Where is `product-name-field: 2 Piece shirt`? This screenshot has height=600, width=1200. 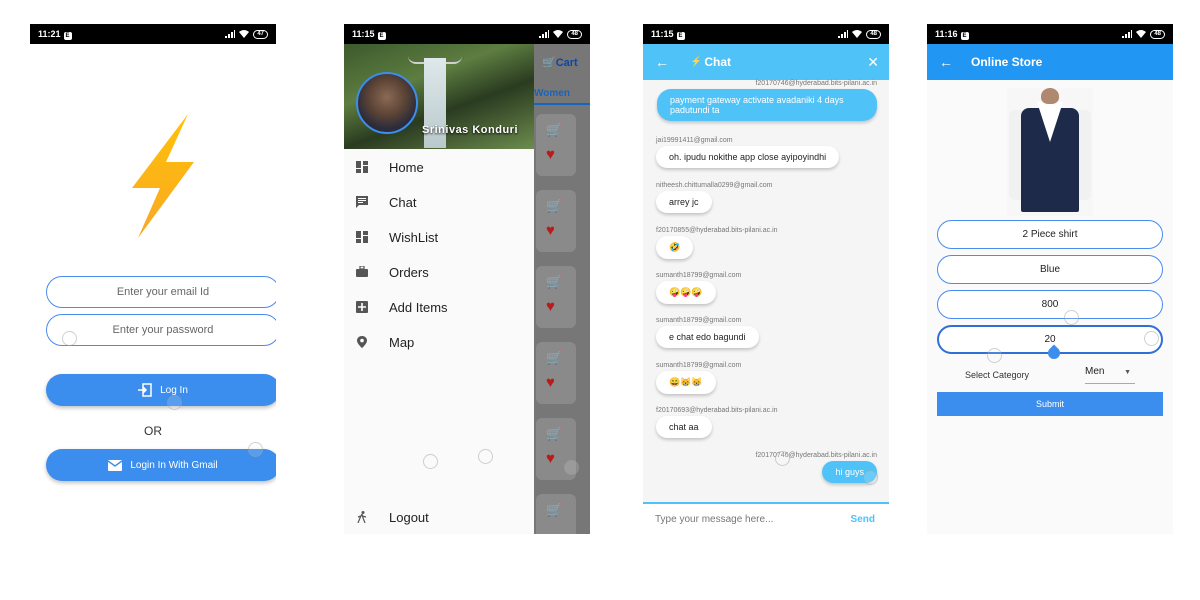 product-name-field: 2 Piece shirt is located at coordinates (1050, 234).